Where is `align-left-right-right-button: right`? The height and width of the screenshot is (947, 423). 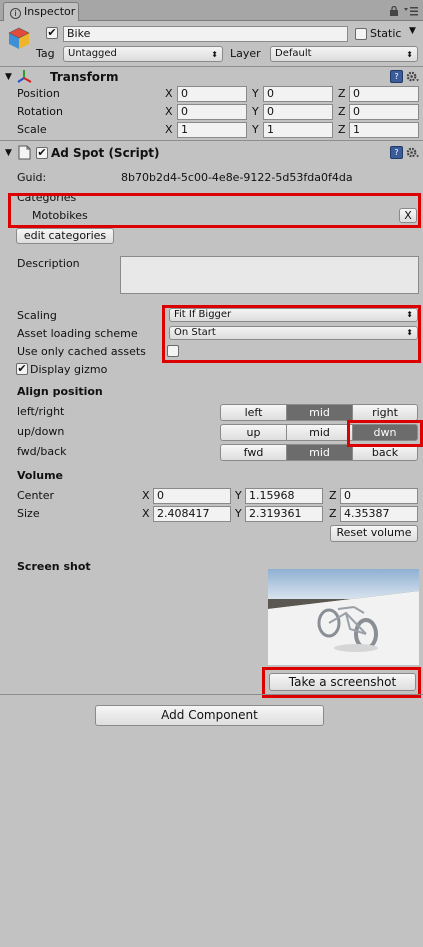 align-left-right-right-button: right is located at coordinates (385, 412).